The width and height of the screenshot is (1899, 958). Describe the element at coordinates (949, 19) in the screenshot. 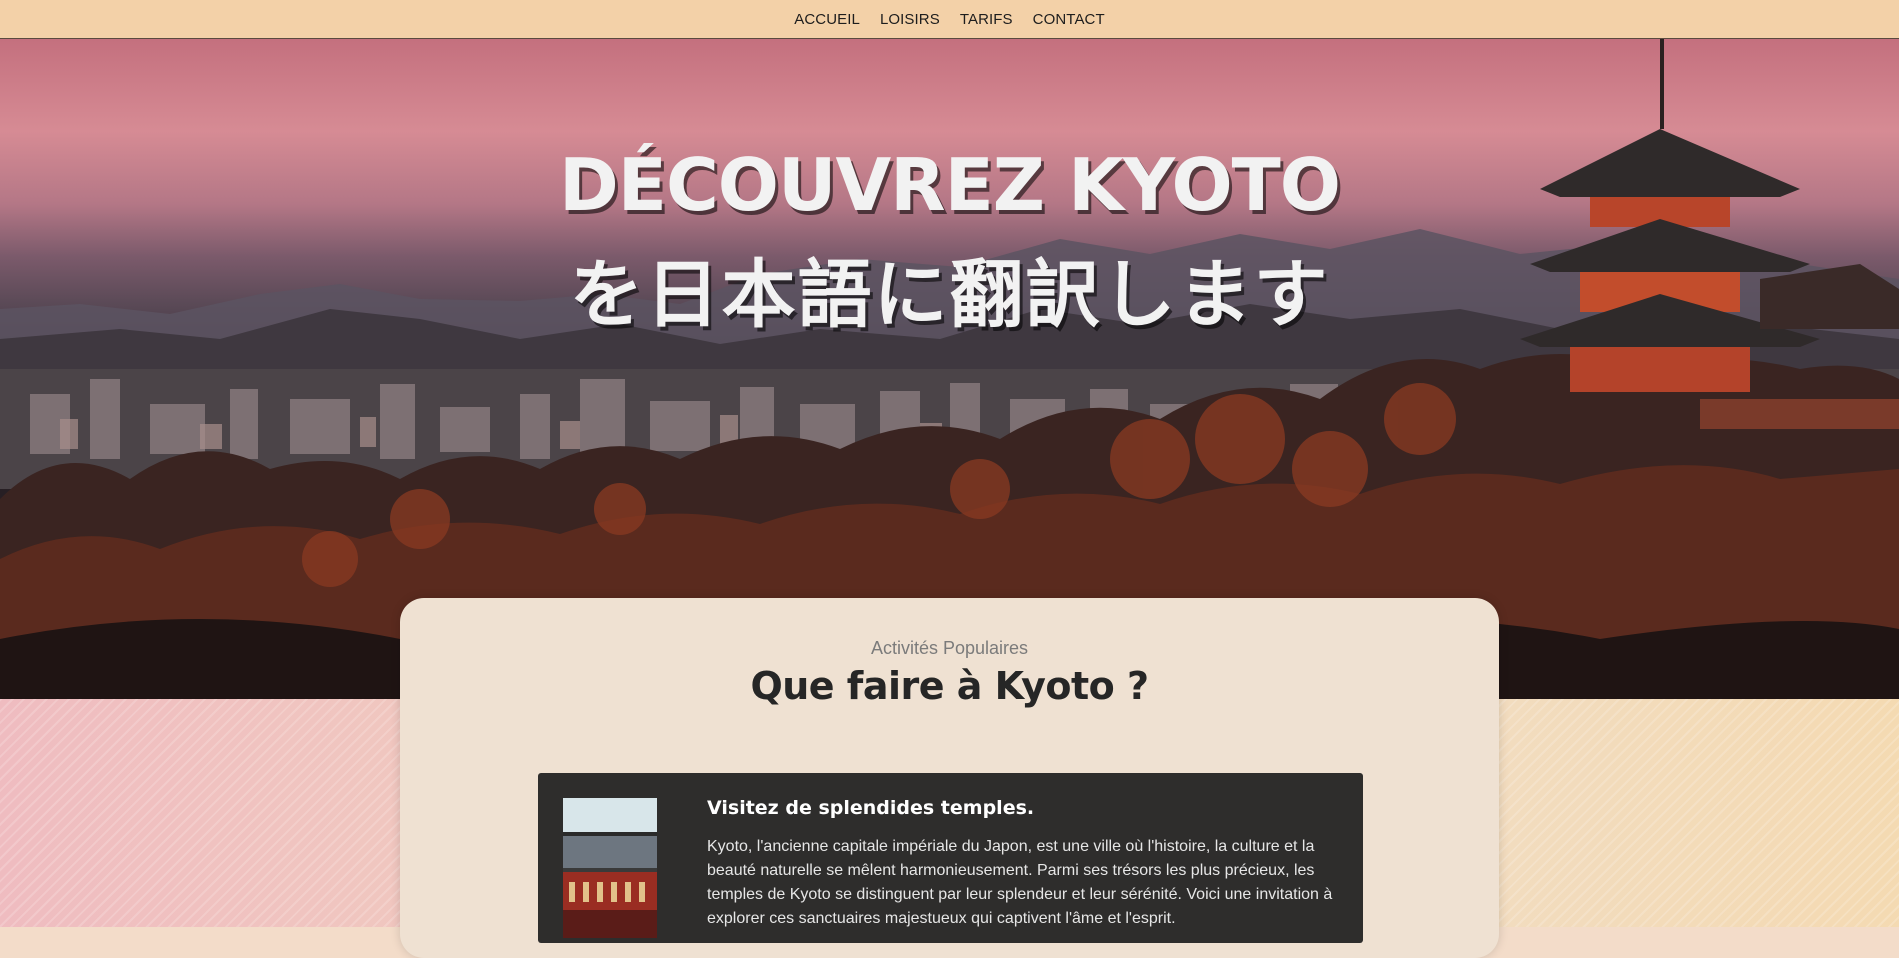

I see `top-navigation: ACCUEIL LOISIRS TARIFS CONTACT` at that location.